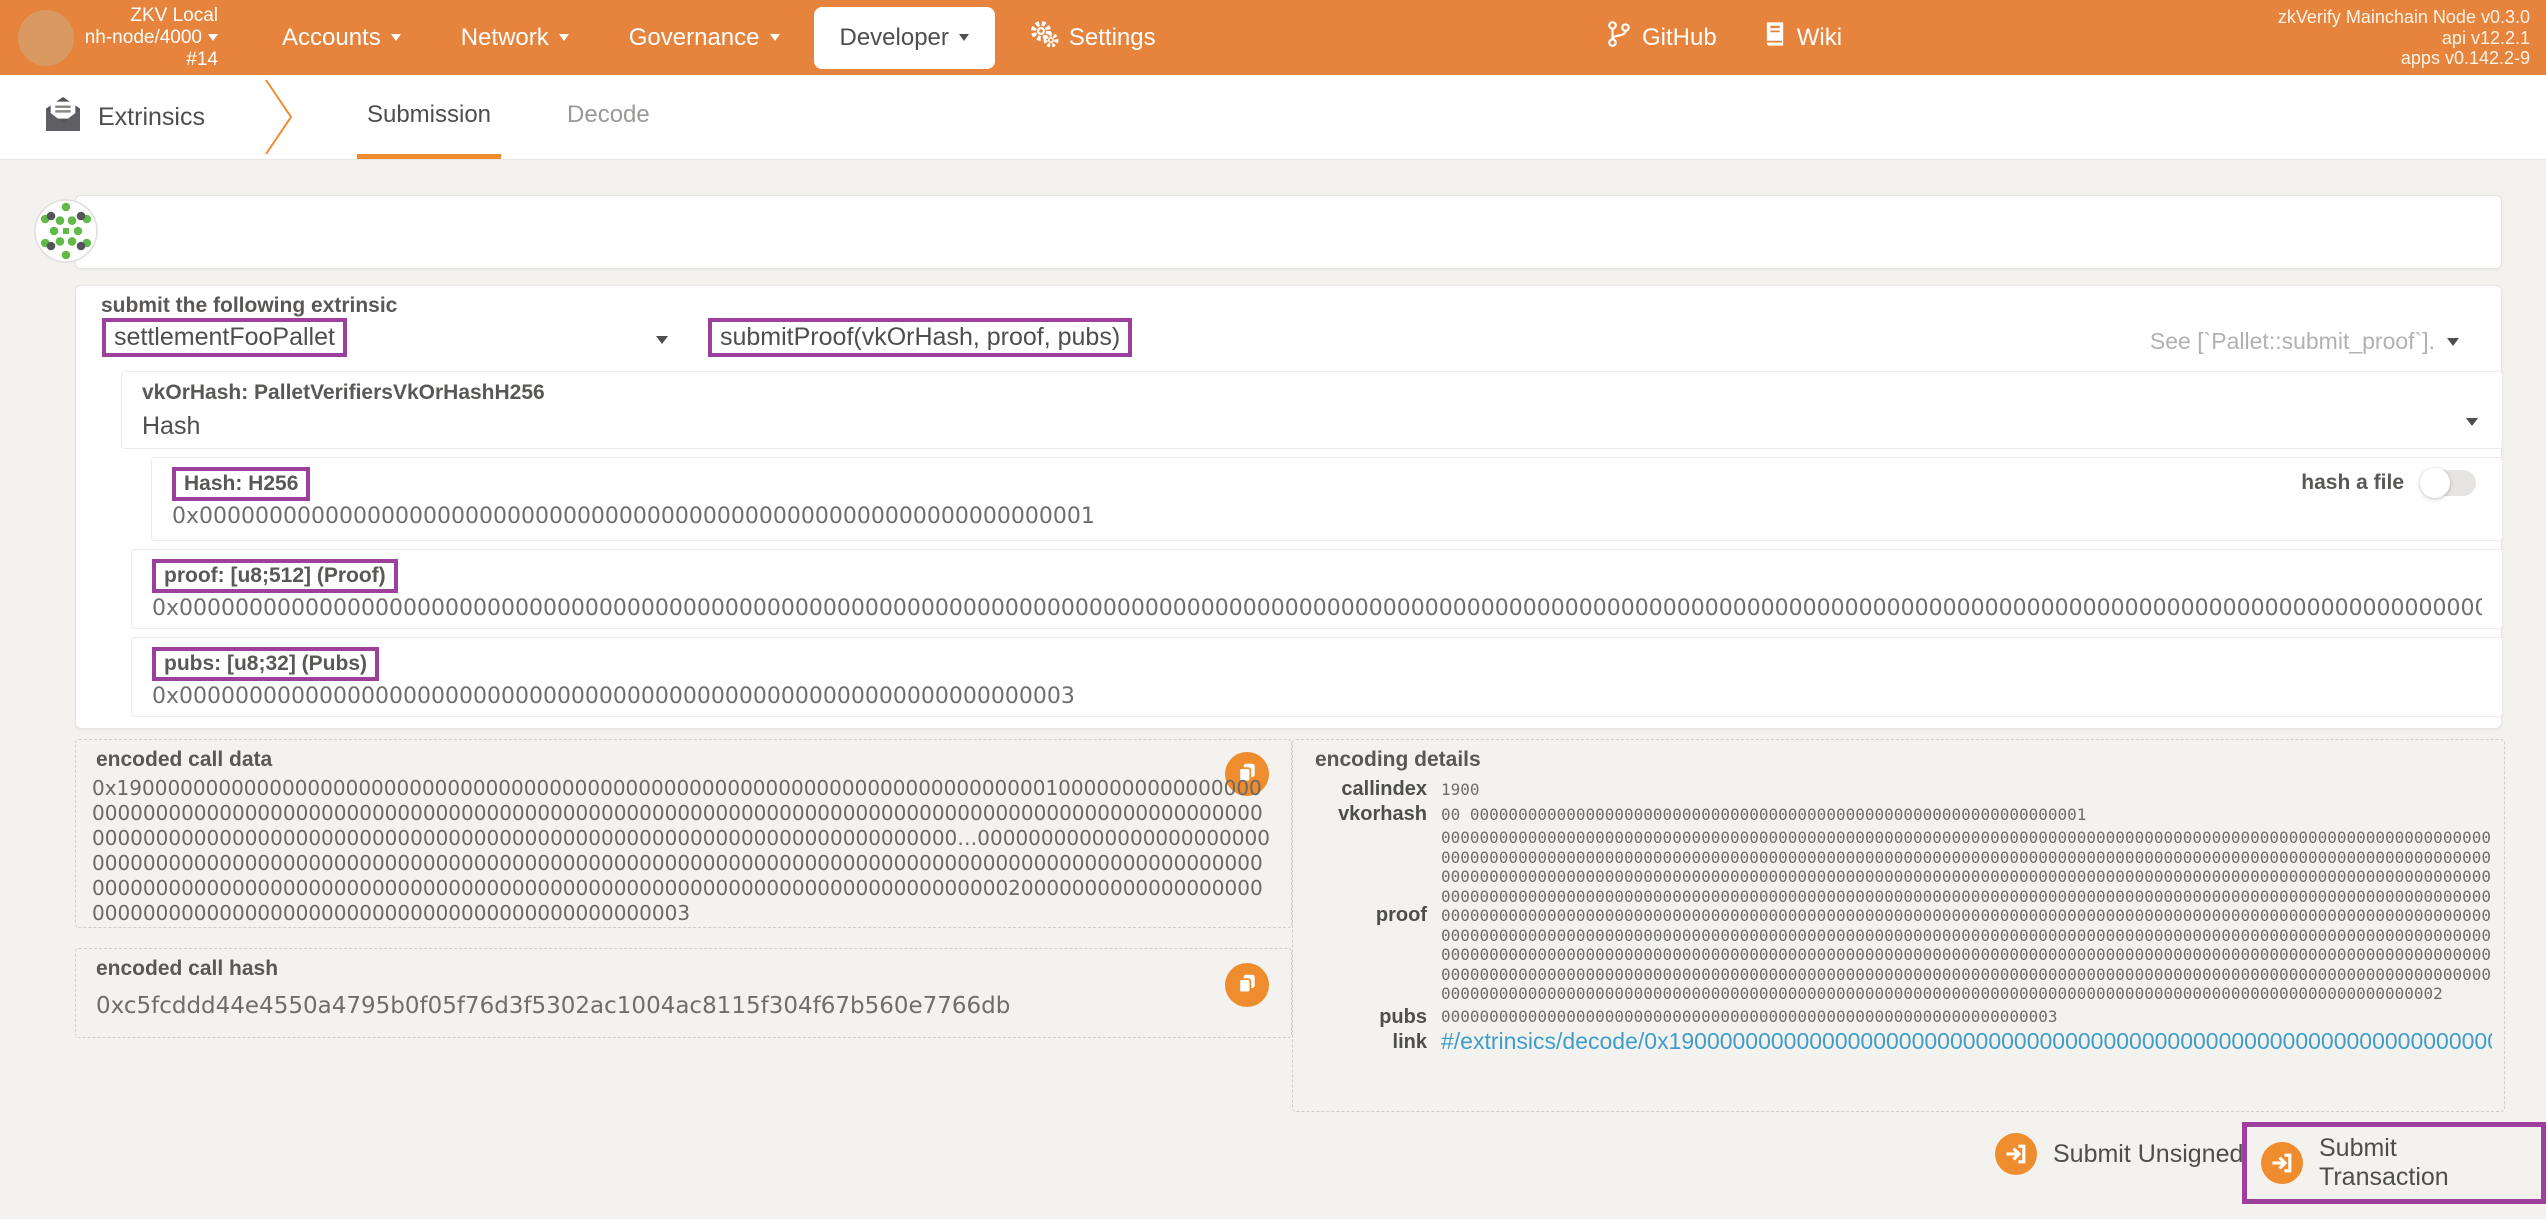  I want to click on git-branch-icon, so click(1619, 37).